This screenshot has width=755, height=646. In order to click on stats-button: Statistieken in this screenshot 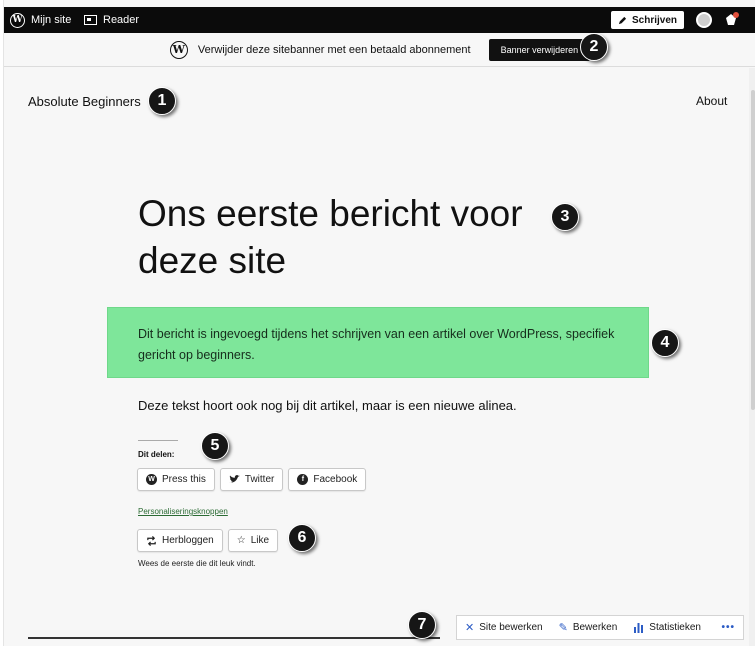, I will do `click(667, 627)`.